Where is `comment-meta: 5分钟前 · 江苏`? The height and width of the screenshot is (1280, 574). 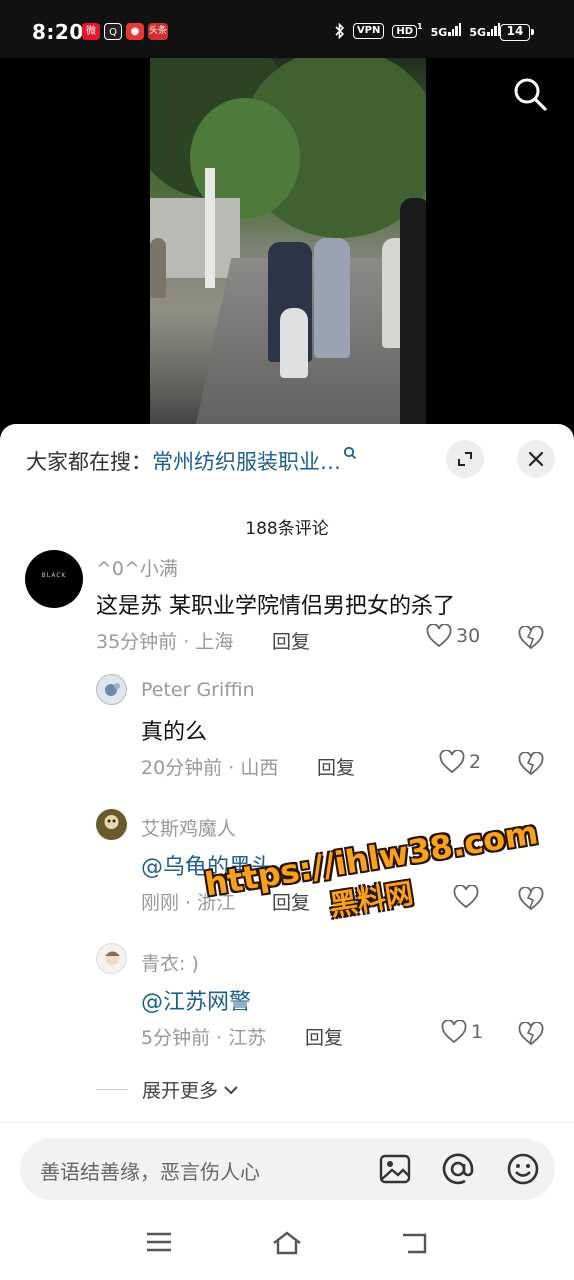 comment-meta: 5分钟前 · 江苏 is located at coordinates (204, 1038).